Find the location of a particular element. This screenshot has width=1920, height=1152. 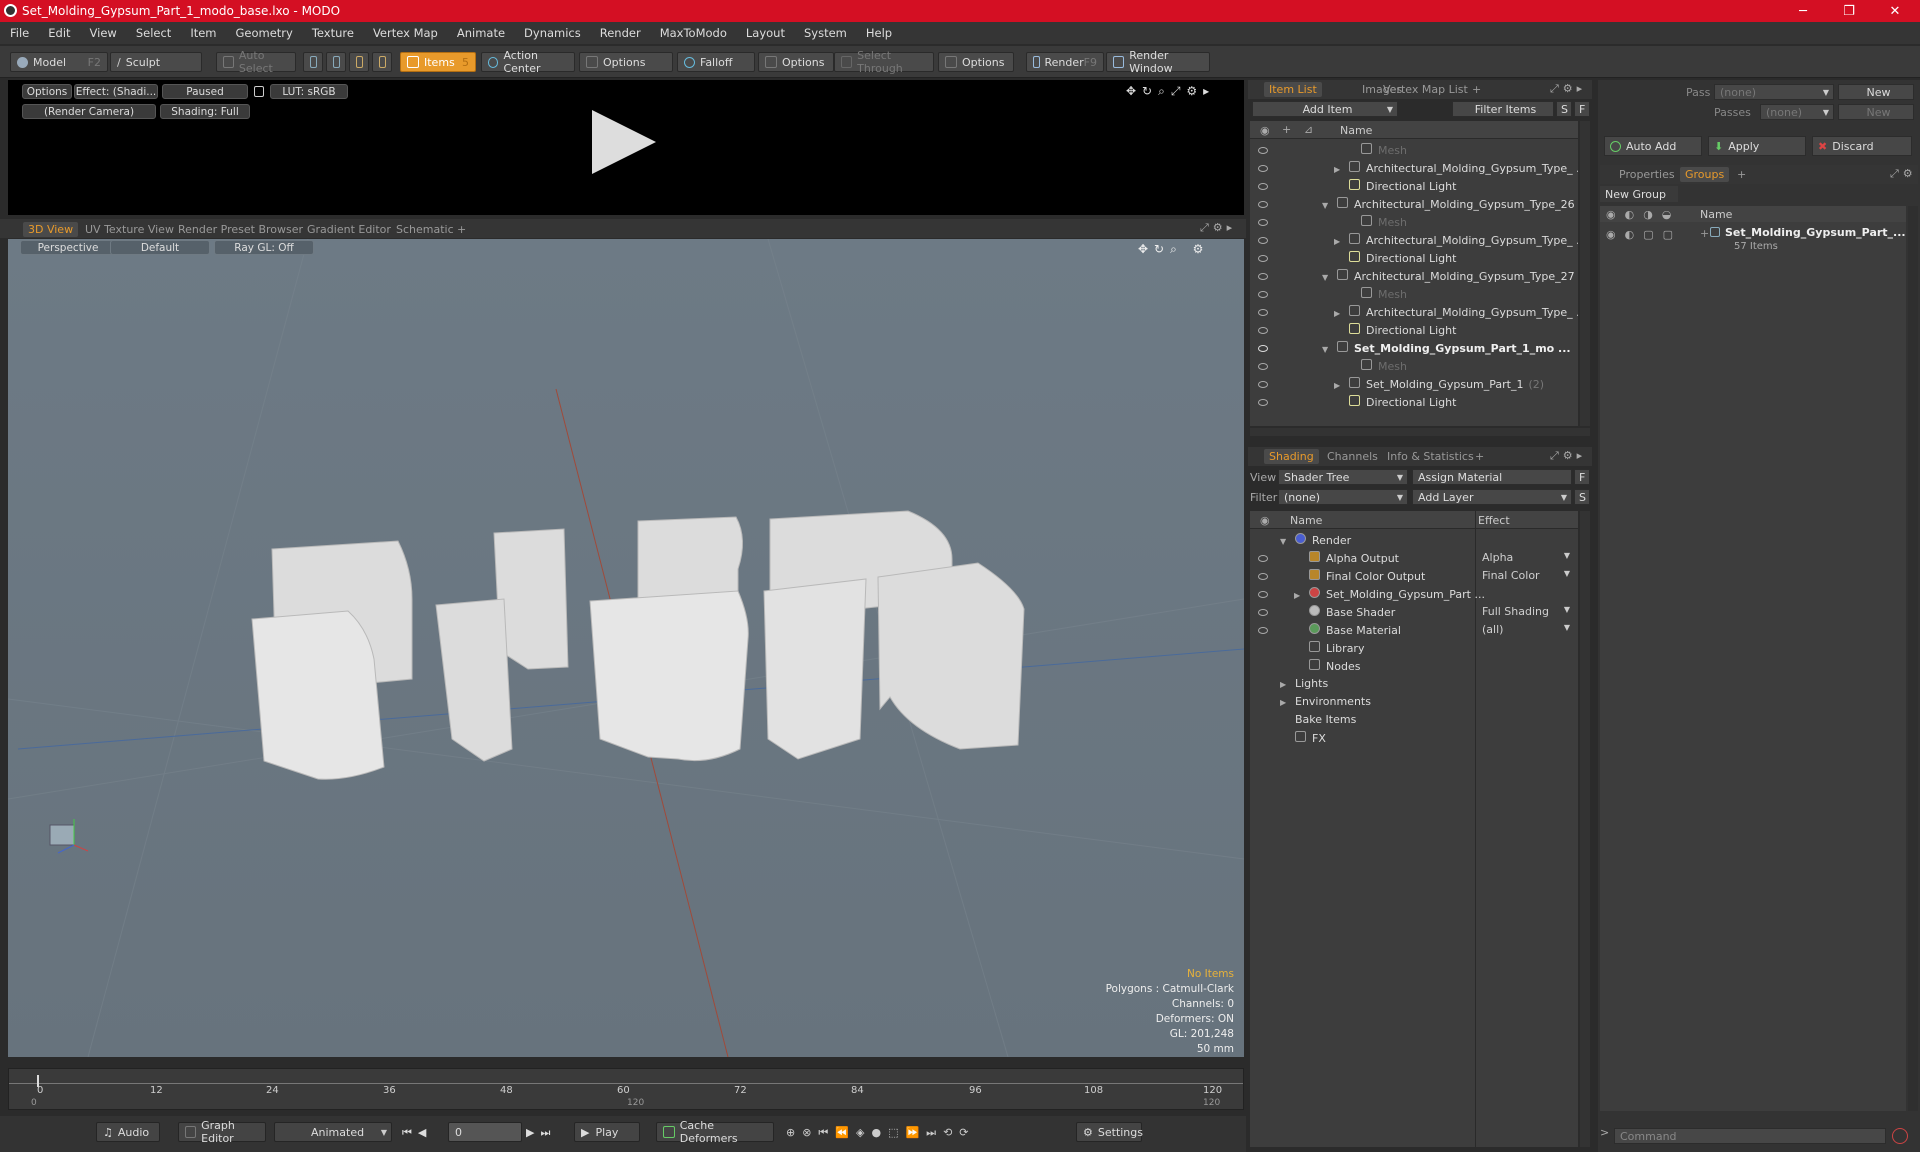

maximize-button: ❐ is located at coordinates (1849, 11).